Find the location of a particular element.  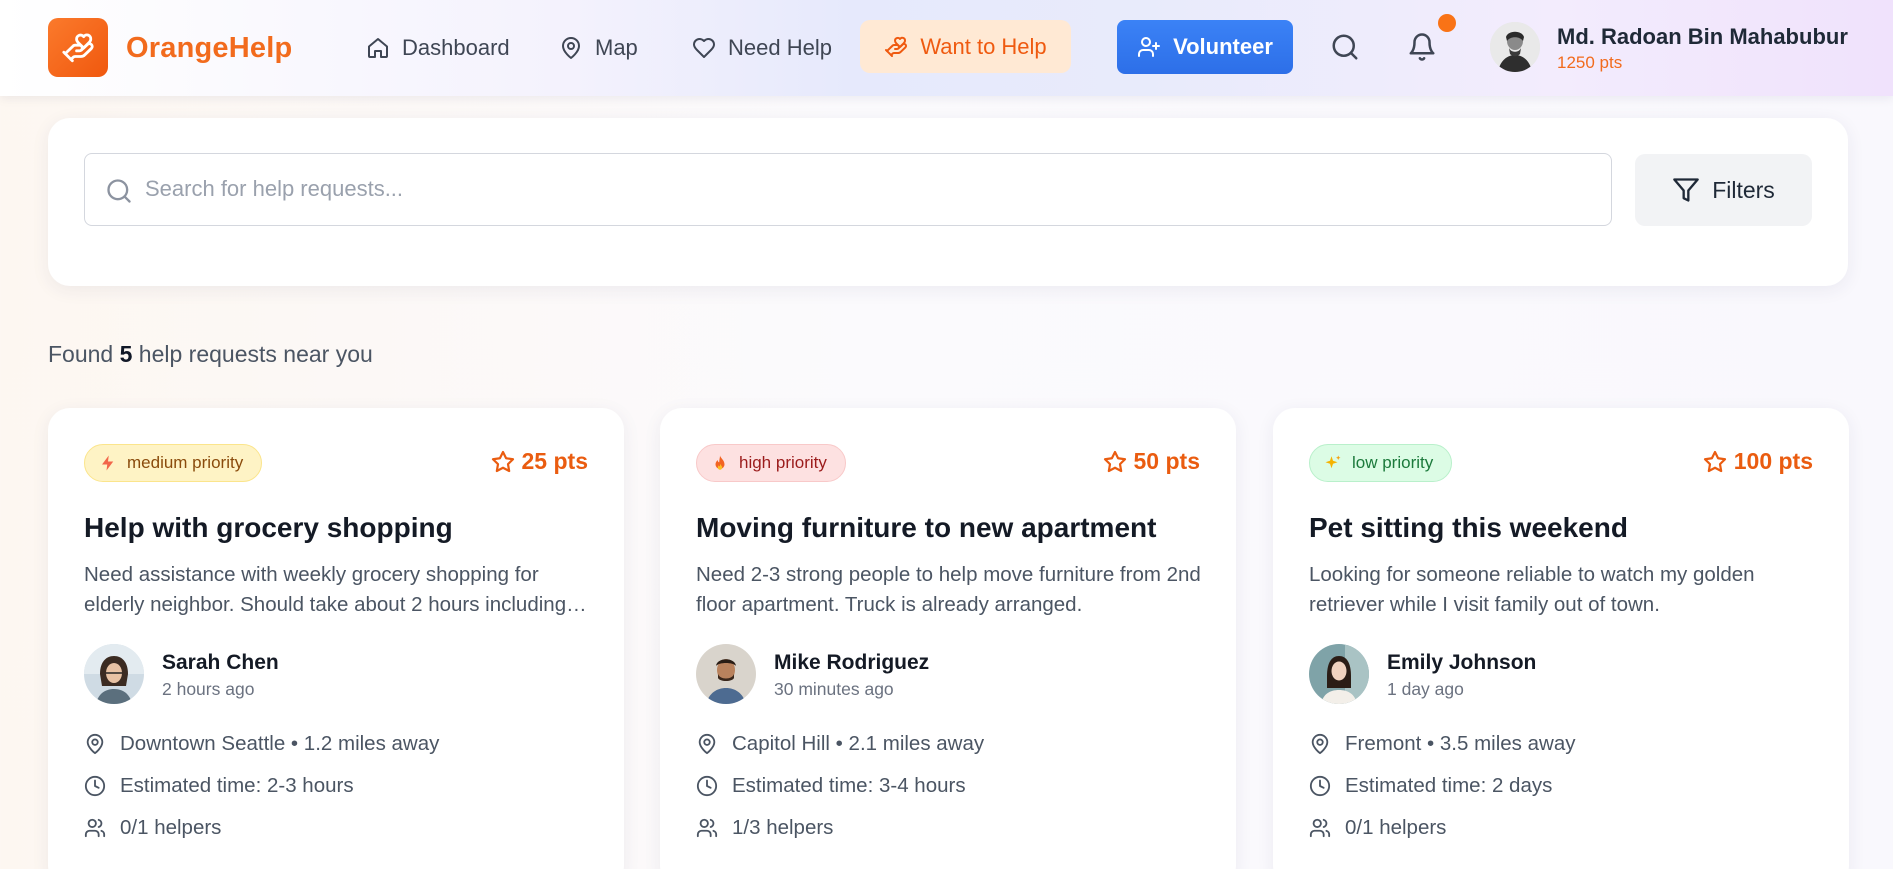

flame-icon is located at coordinates (720, 462).